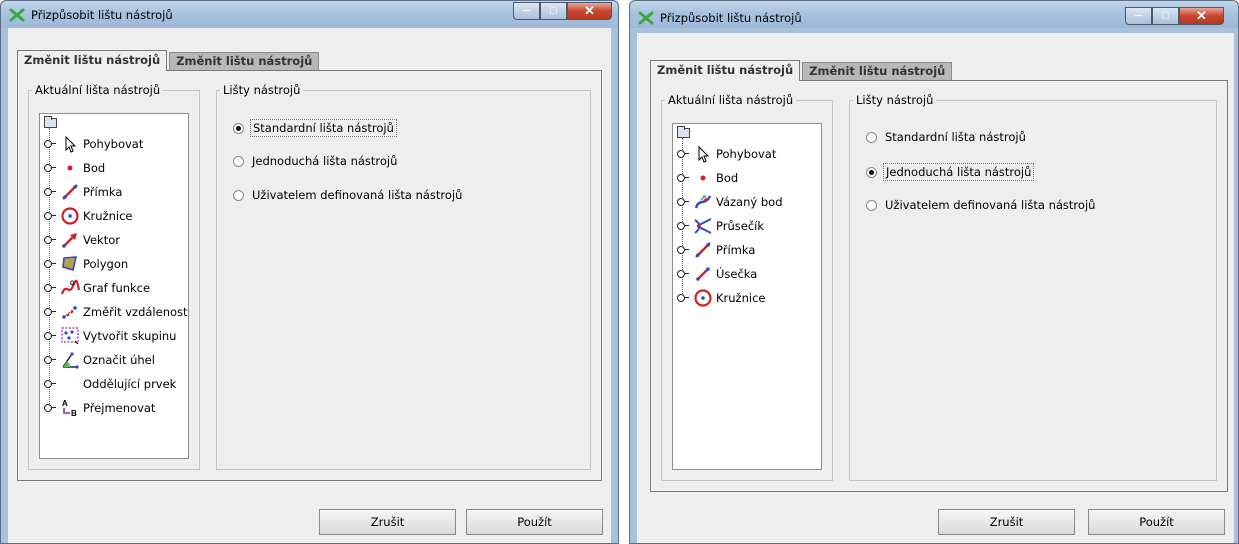  I want to click on segment-icon, so click(703, 274).